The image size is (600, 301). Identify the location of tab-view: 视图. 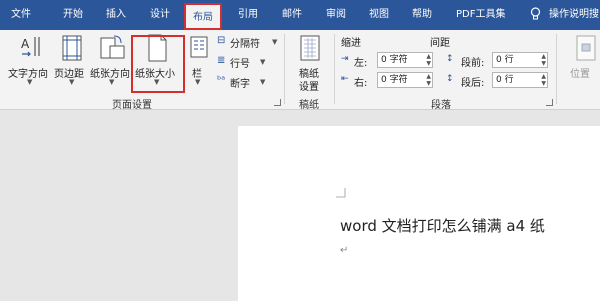
(379, 15).